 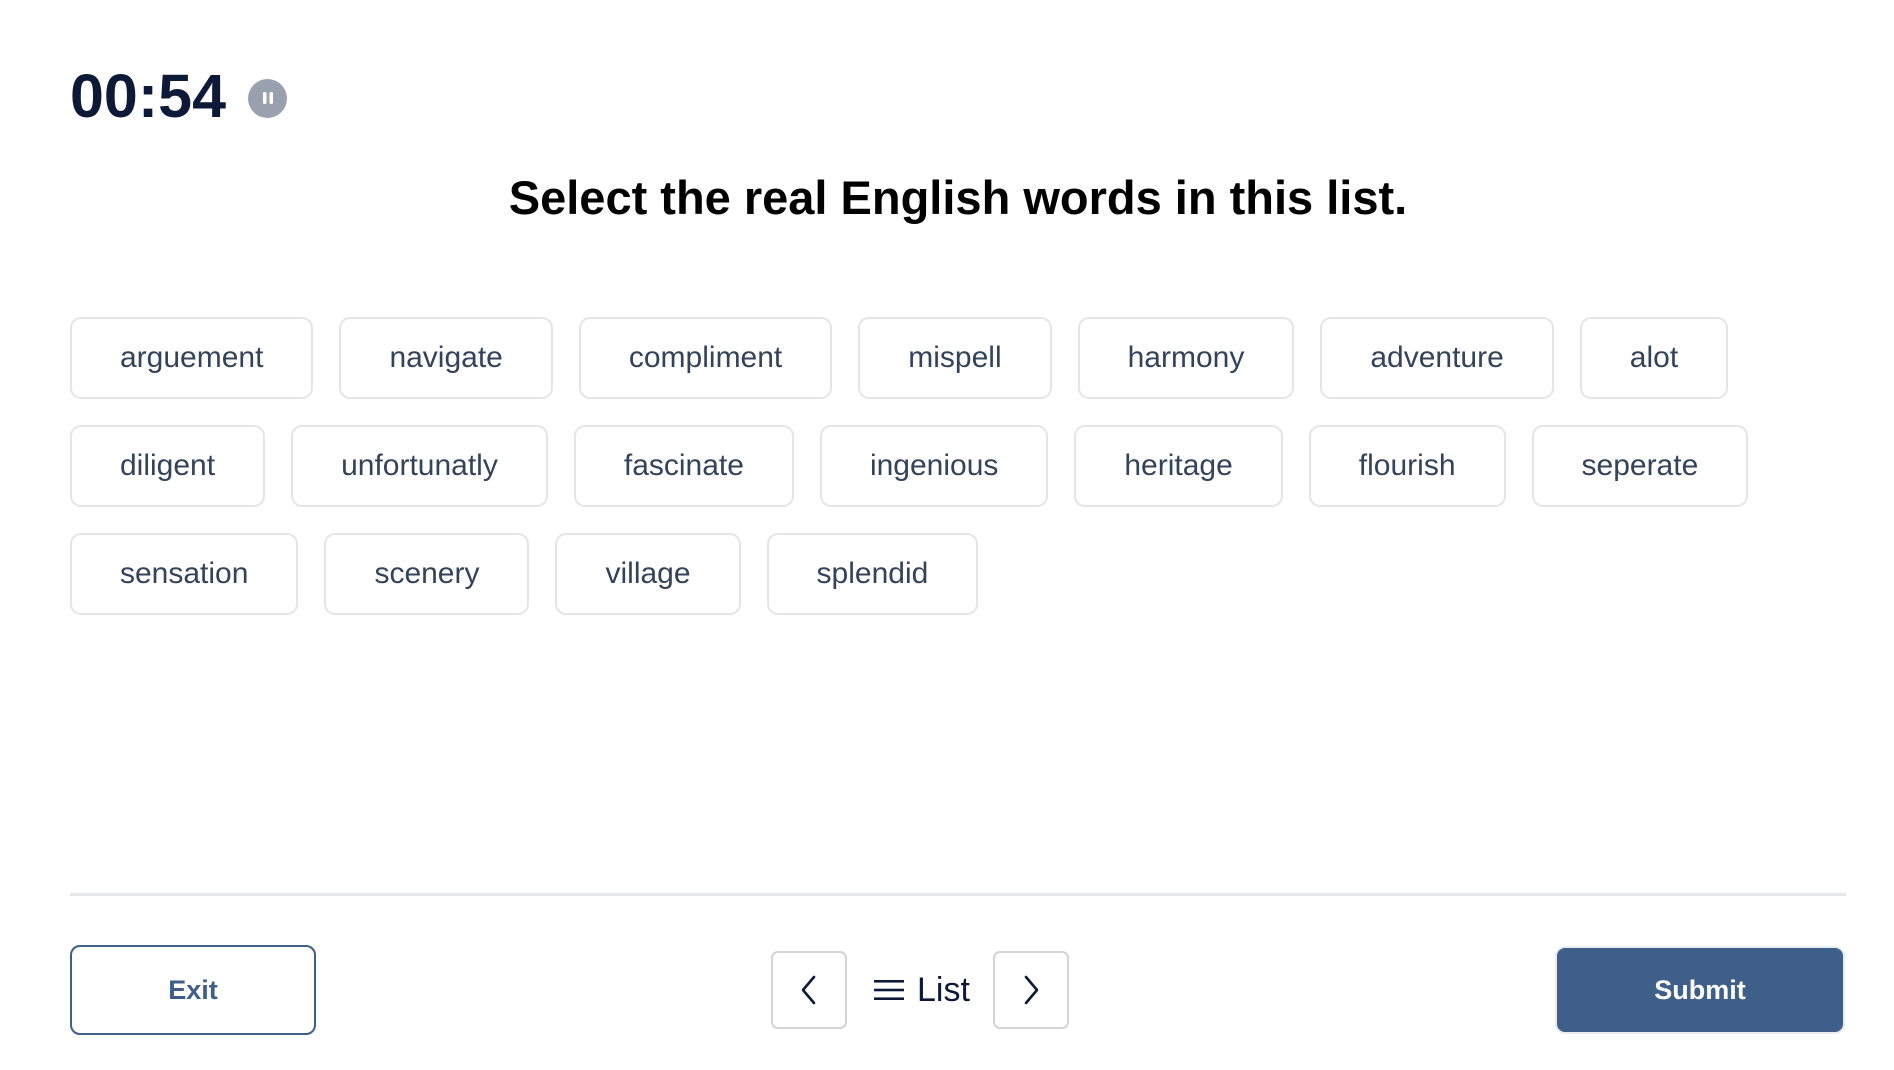 I want to click on word-option: heritage, so click(x=1178, y=466).